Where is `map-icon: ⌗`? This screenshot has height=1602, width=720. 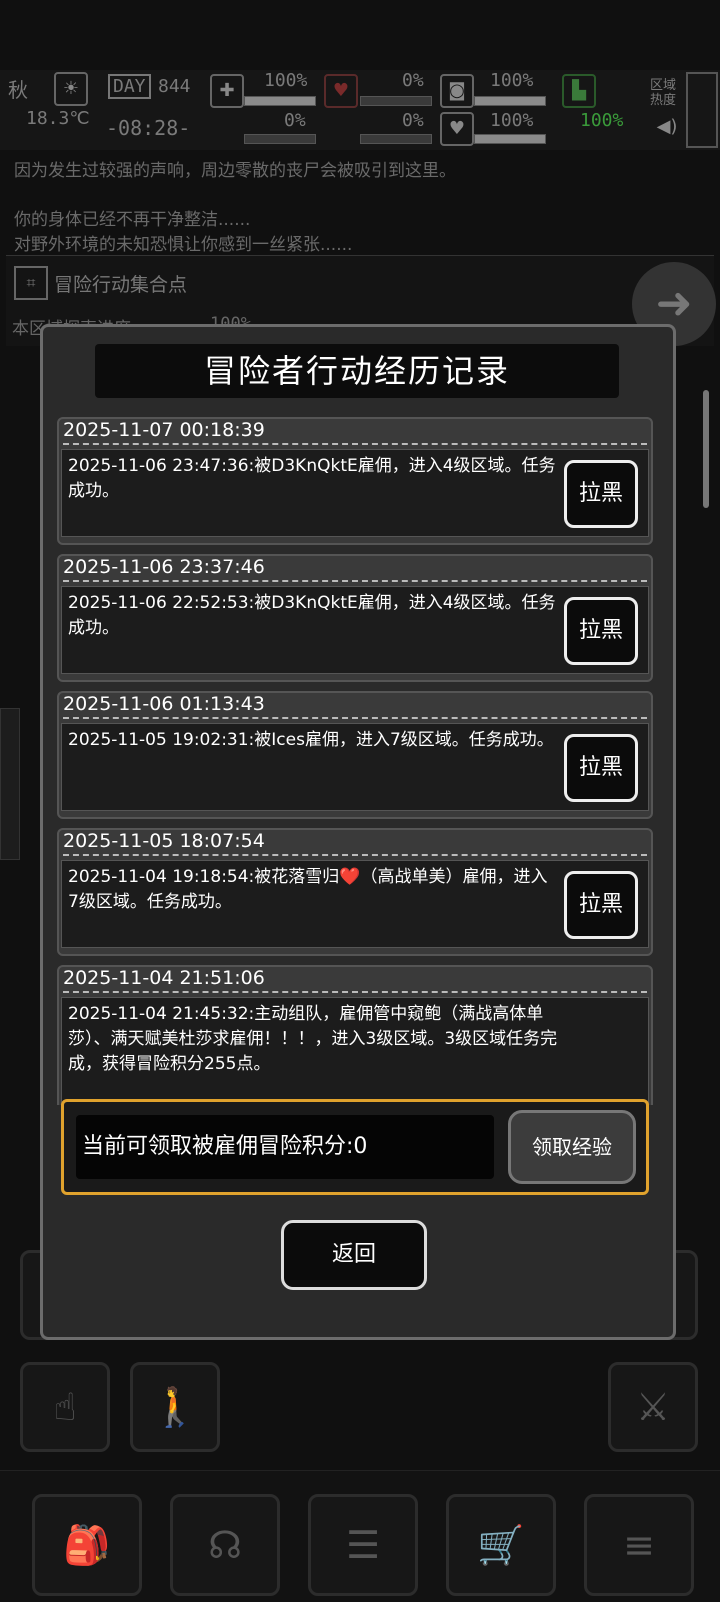
map-icon: ⌗ is located at coordinates (31, 283).